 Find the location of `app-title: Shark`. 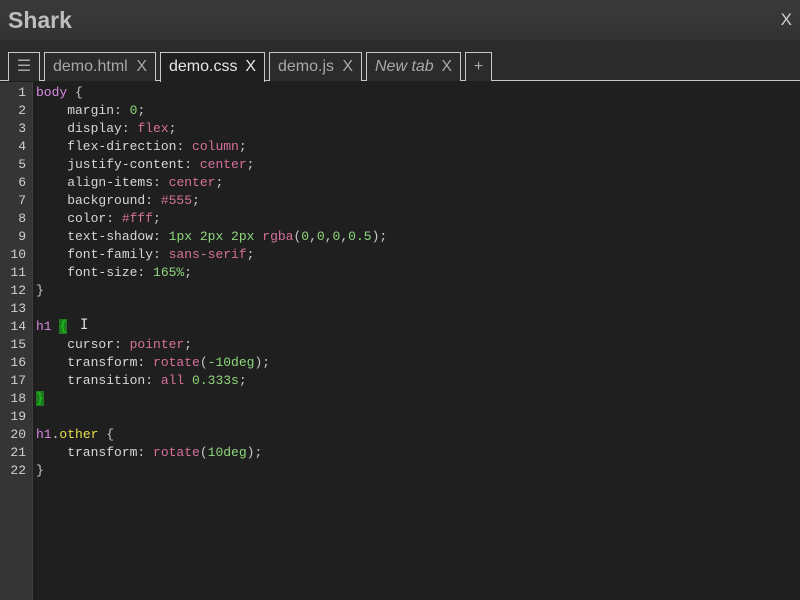

app-title: Shark is located at coordinates (40, 20).